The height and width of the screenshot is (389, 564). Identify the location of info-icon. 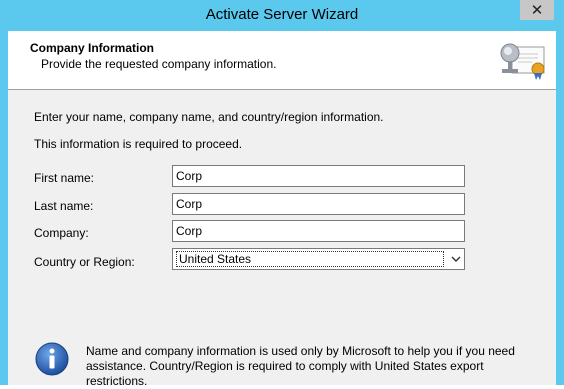
(52, 359).